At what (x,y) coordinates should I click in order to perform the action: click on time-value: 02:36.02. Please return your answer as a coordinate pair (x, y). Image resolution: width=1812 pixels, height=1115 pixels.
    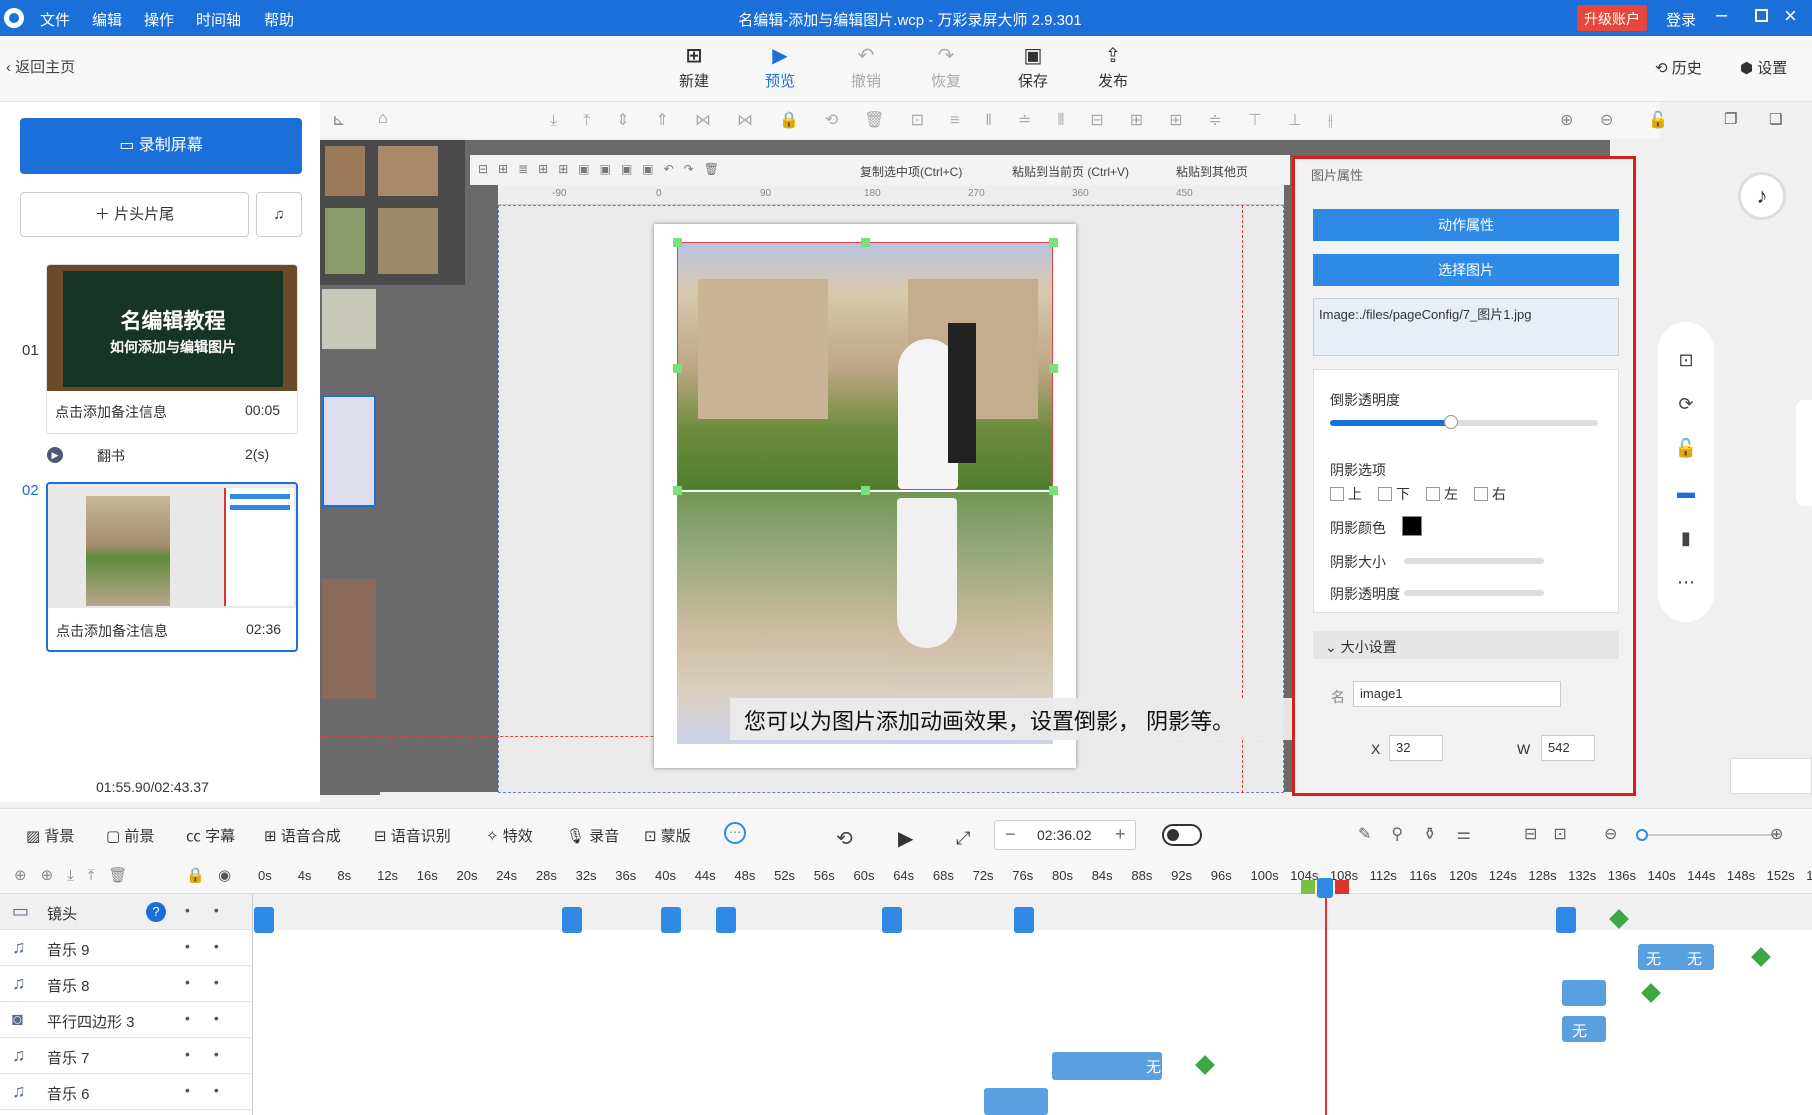
    Looking at the image, I should click on (1064, 835).